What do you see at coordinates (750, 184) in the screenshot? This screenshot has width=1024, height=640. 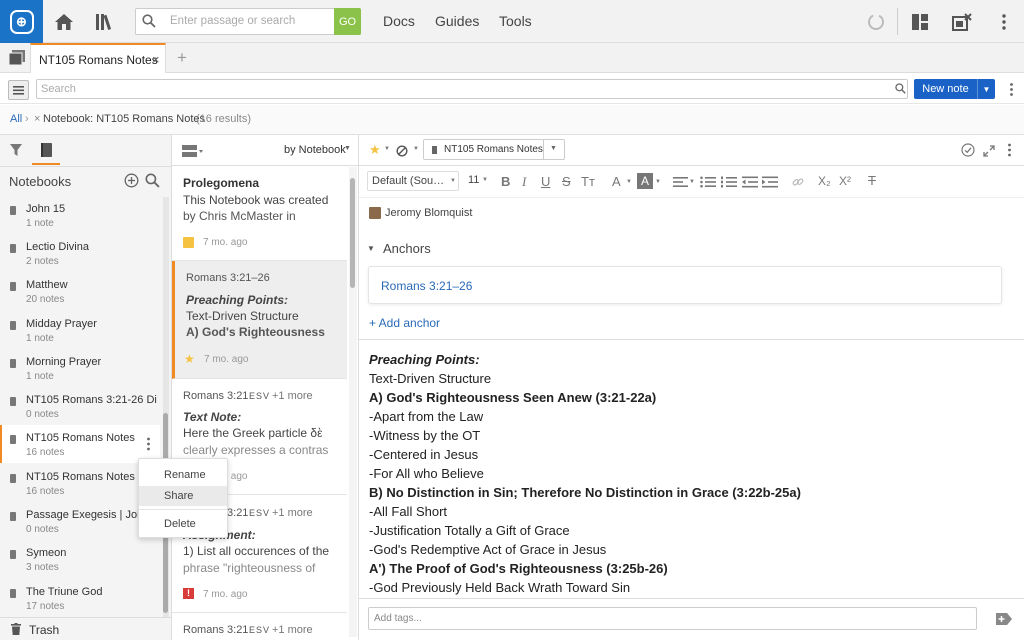 I see `outdent-icon` at bounding box center [750, 184].